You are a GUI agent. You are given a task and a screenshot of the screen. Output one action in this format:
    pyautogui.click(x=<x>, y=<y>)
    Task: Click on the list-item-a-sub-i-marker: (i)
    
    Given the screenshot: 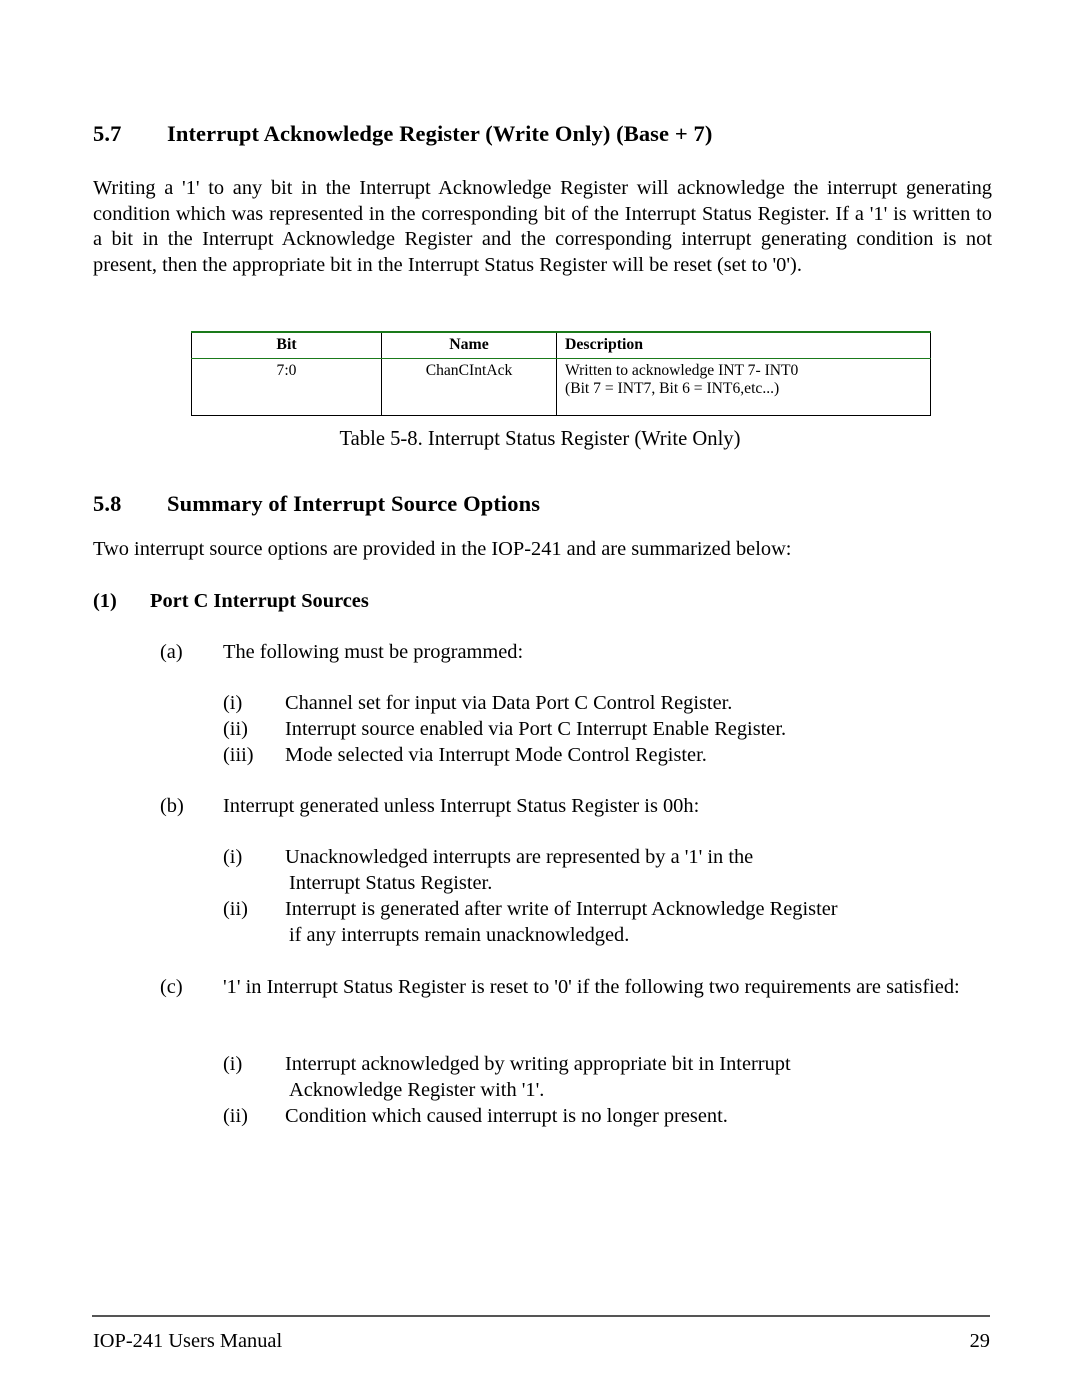 What is the action you would take?
    pyautogui.click(x=233, y=703)
    